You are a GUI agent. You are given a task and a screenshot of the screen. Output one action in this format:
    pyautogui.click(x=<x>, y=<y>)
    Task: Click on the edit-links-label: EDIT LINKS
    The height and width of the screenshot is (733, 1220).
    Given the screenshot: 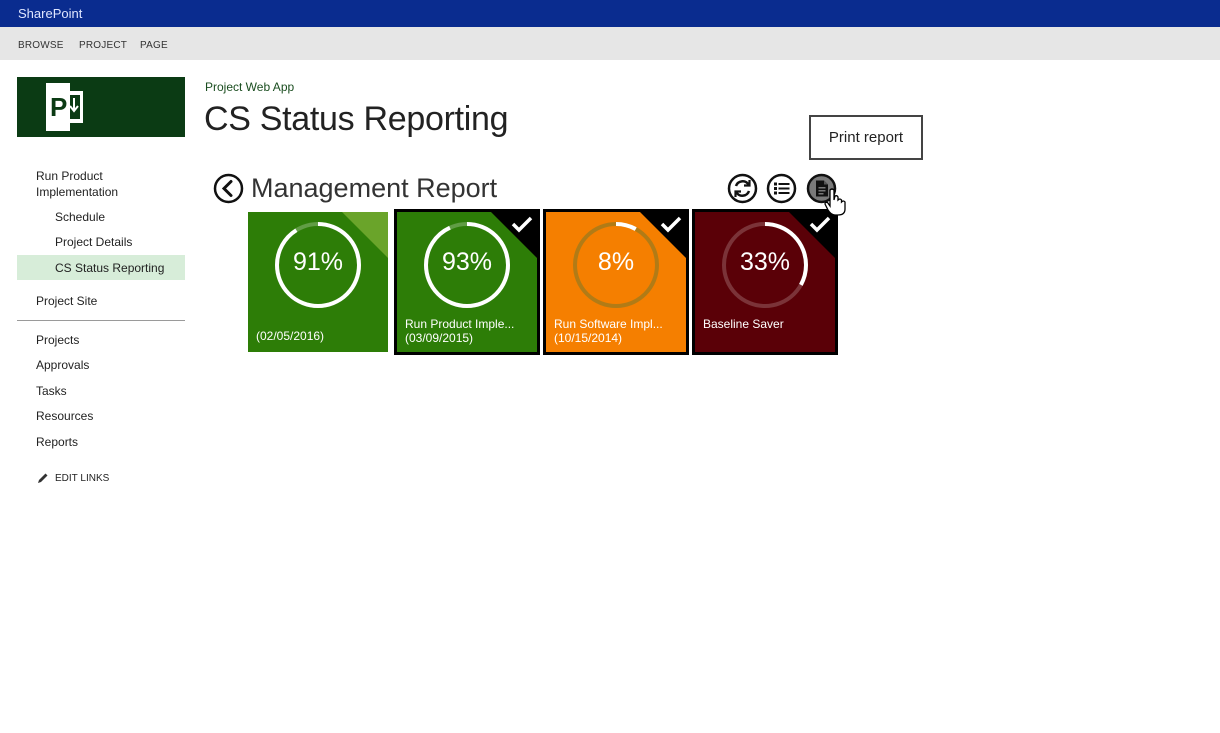 What is the action you would take?
    pyautogui.click(x=82, y=478)
    